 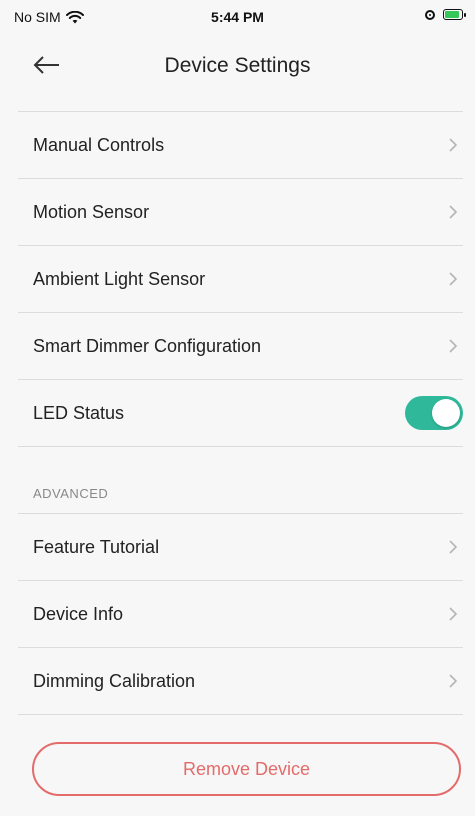 I want to click on row-label: Smart Dimmer Configuration, so click(x=147, y=345).